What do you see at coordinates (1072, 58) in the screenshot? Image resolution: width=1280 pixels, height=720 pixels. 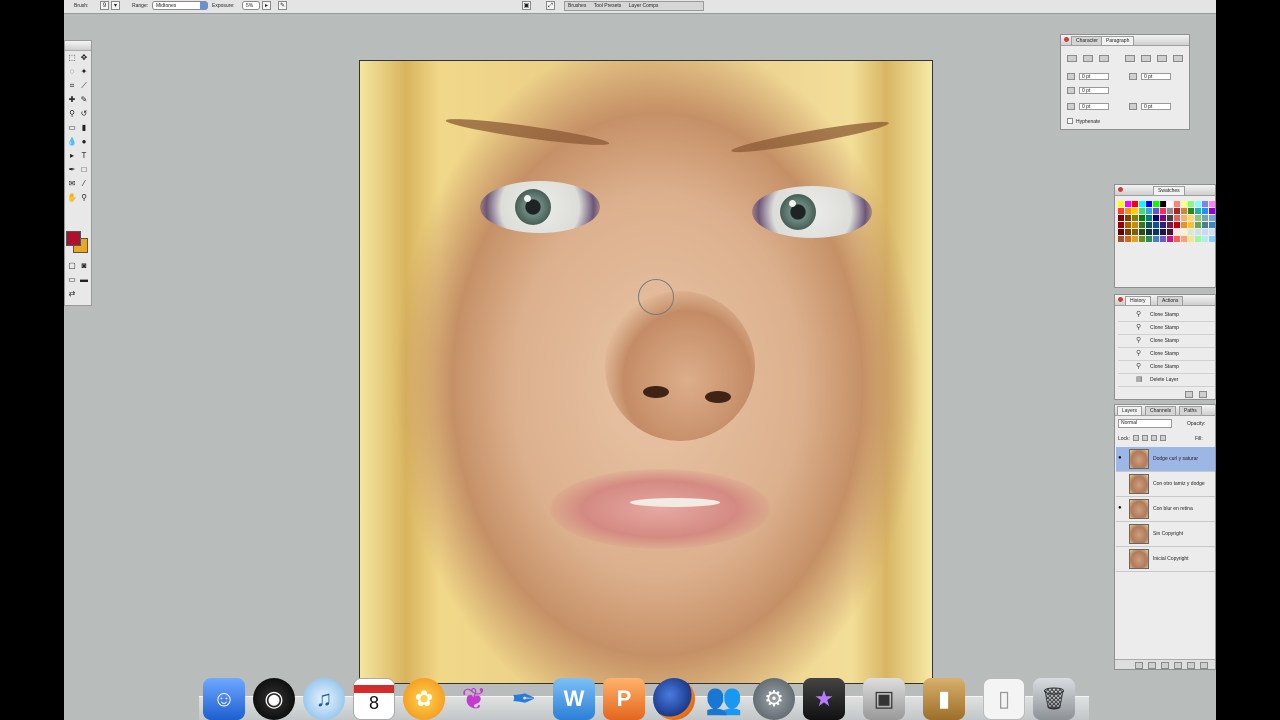 I see `align-left-icon` at bounding box center [1072, 58].